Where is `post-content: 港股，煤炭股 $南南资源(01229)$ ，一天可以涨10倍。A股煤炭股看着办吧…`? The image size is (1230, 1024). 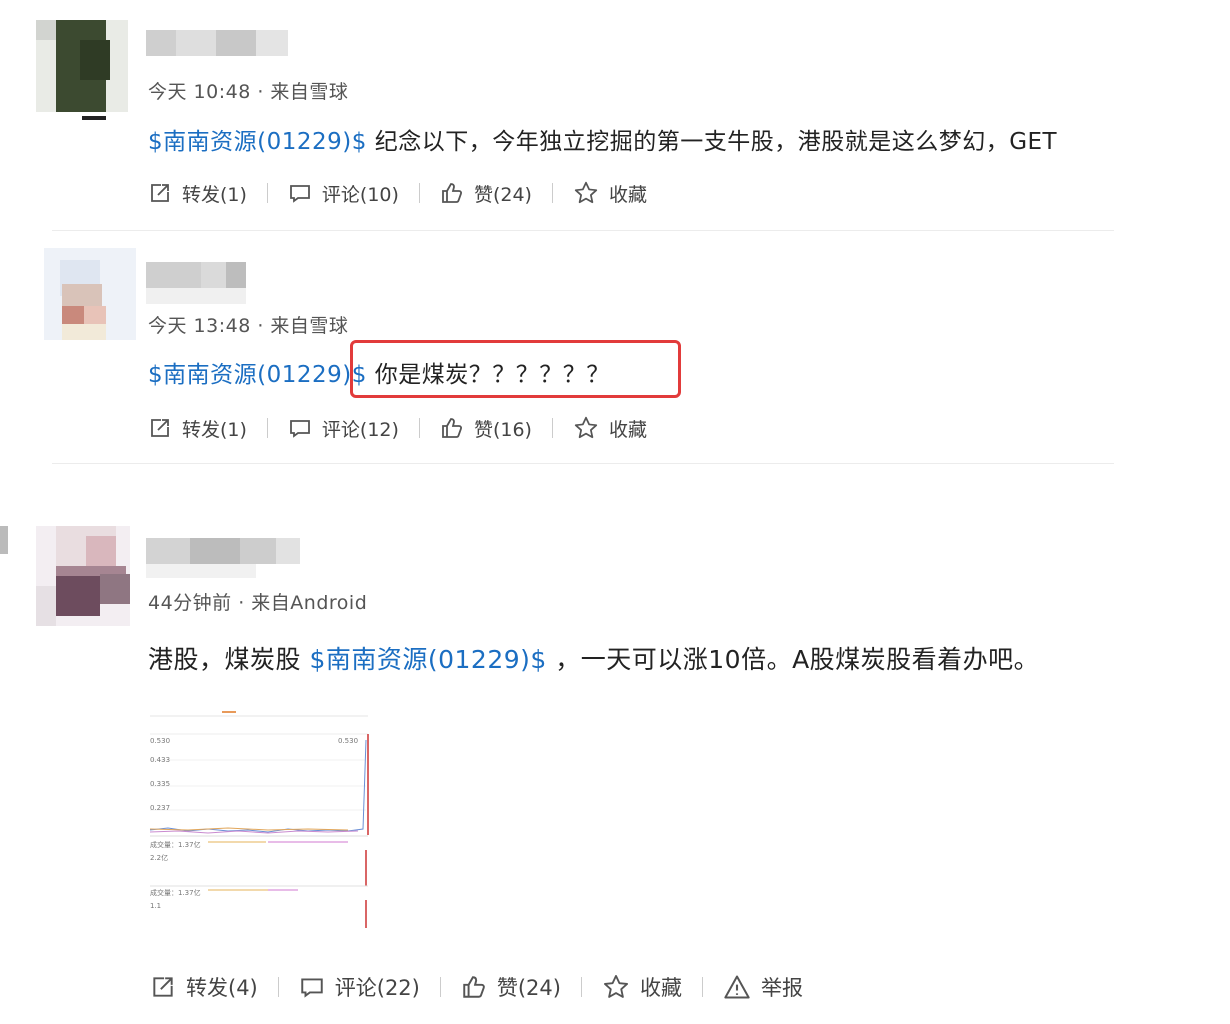 post-content: 港股，煤炭股 $南南资源(01229)$ ，一天可以涨10倍。A股煤炭股看着办吧… is located at coordinates (593, 658).